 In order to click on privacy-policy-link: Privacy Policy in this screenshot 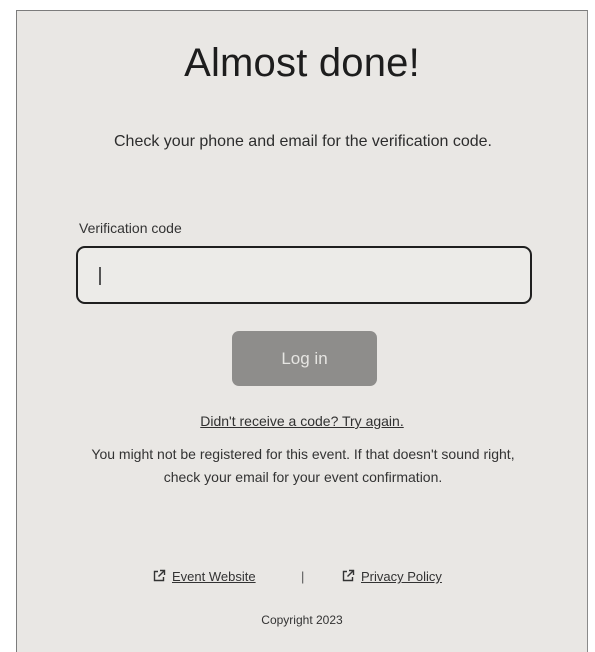, I will do `click(391, 577)`.